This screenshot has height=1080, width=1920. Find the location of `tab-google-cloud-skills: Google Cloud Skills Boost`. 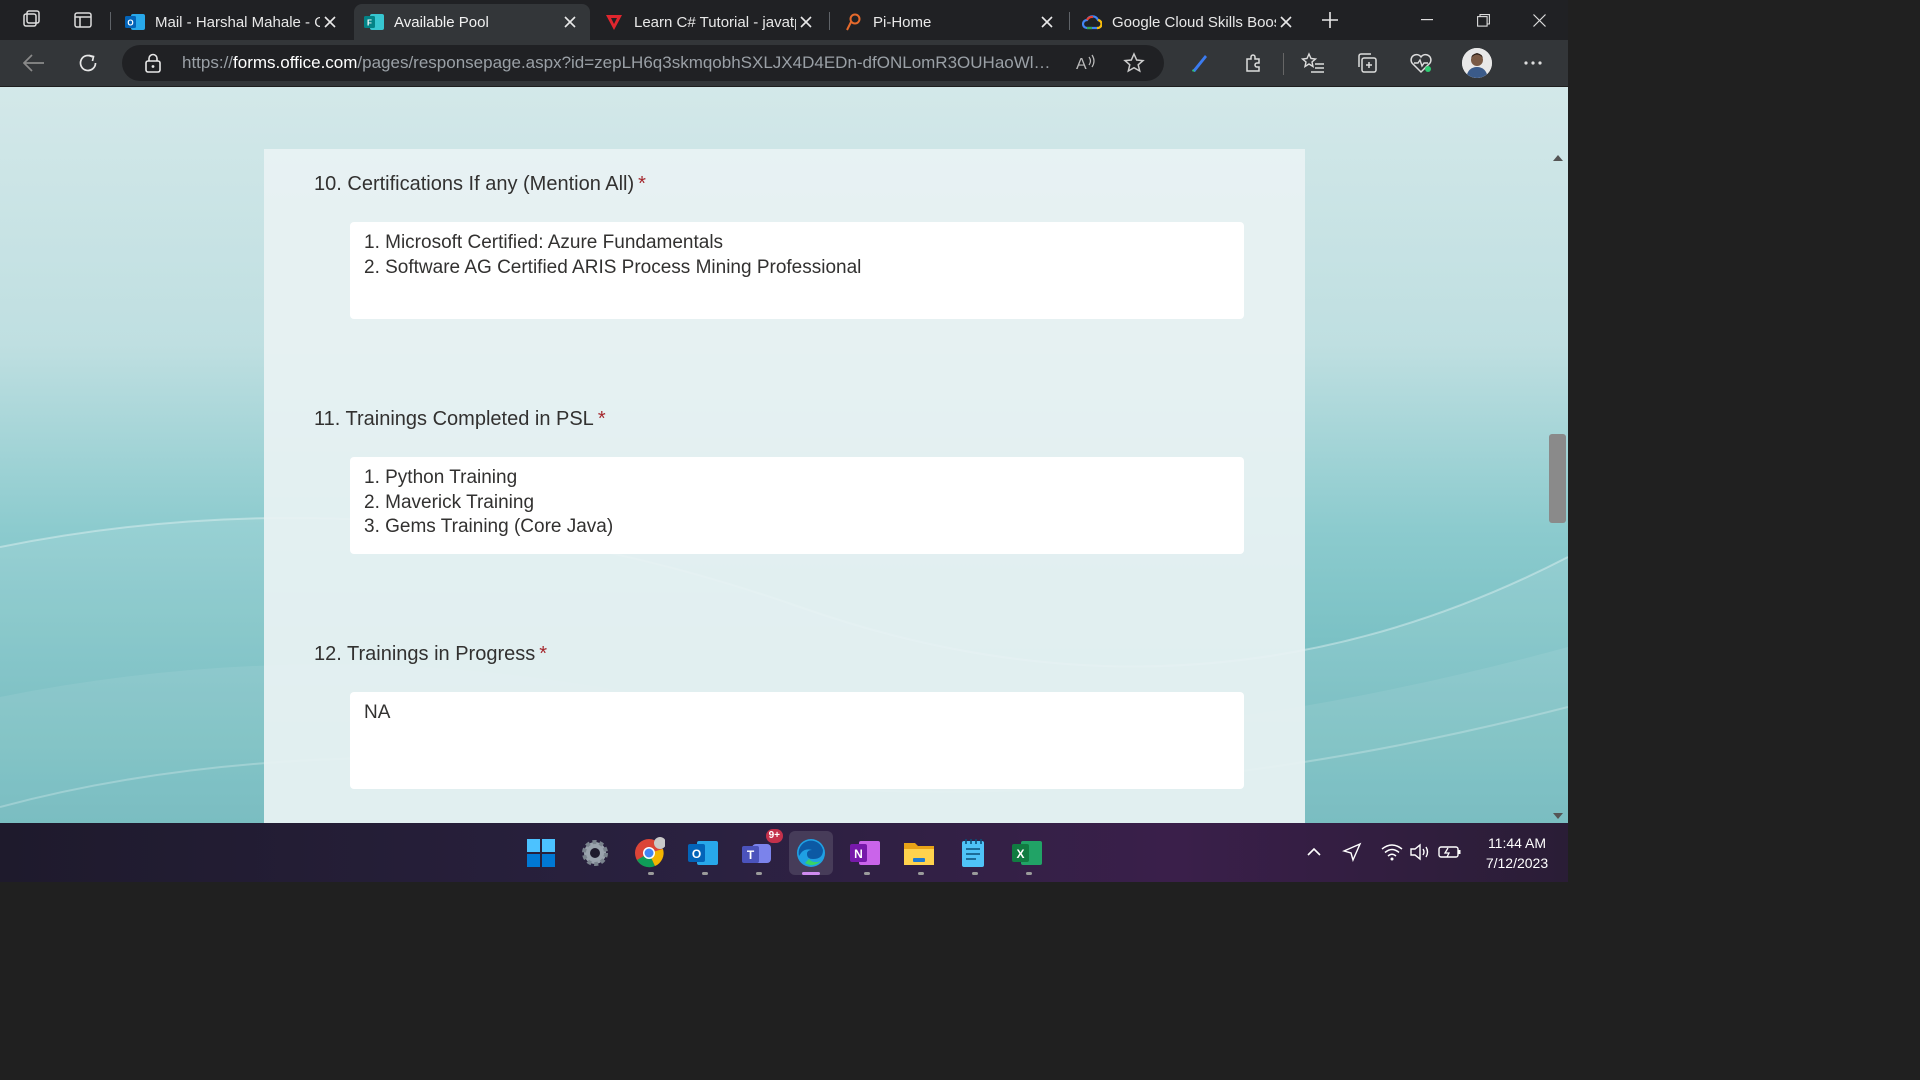

tab-google-cloud-skills: Google Cloud Skills Boost is located at coordinates (1189, 22).